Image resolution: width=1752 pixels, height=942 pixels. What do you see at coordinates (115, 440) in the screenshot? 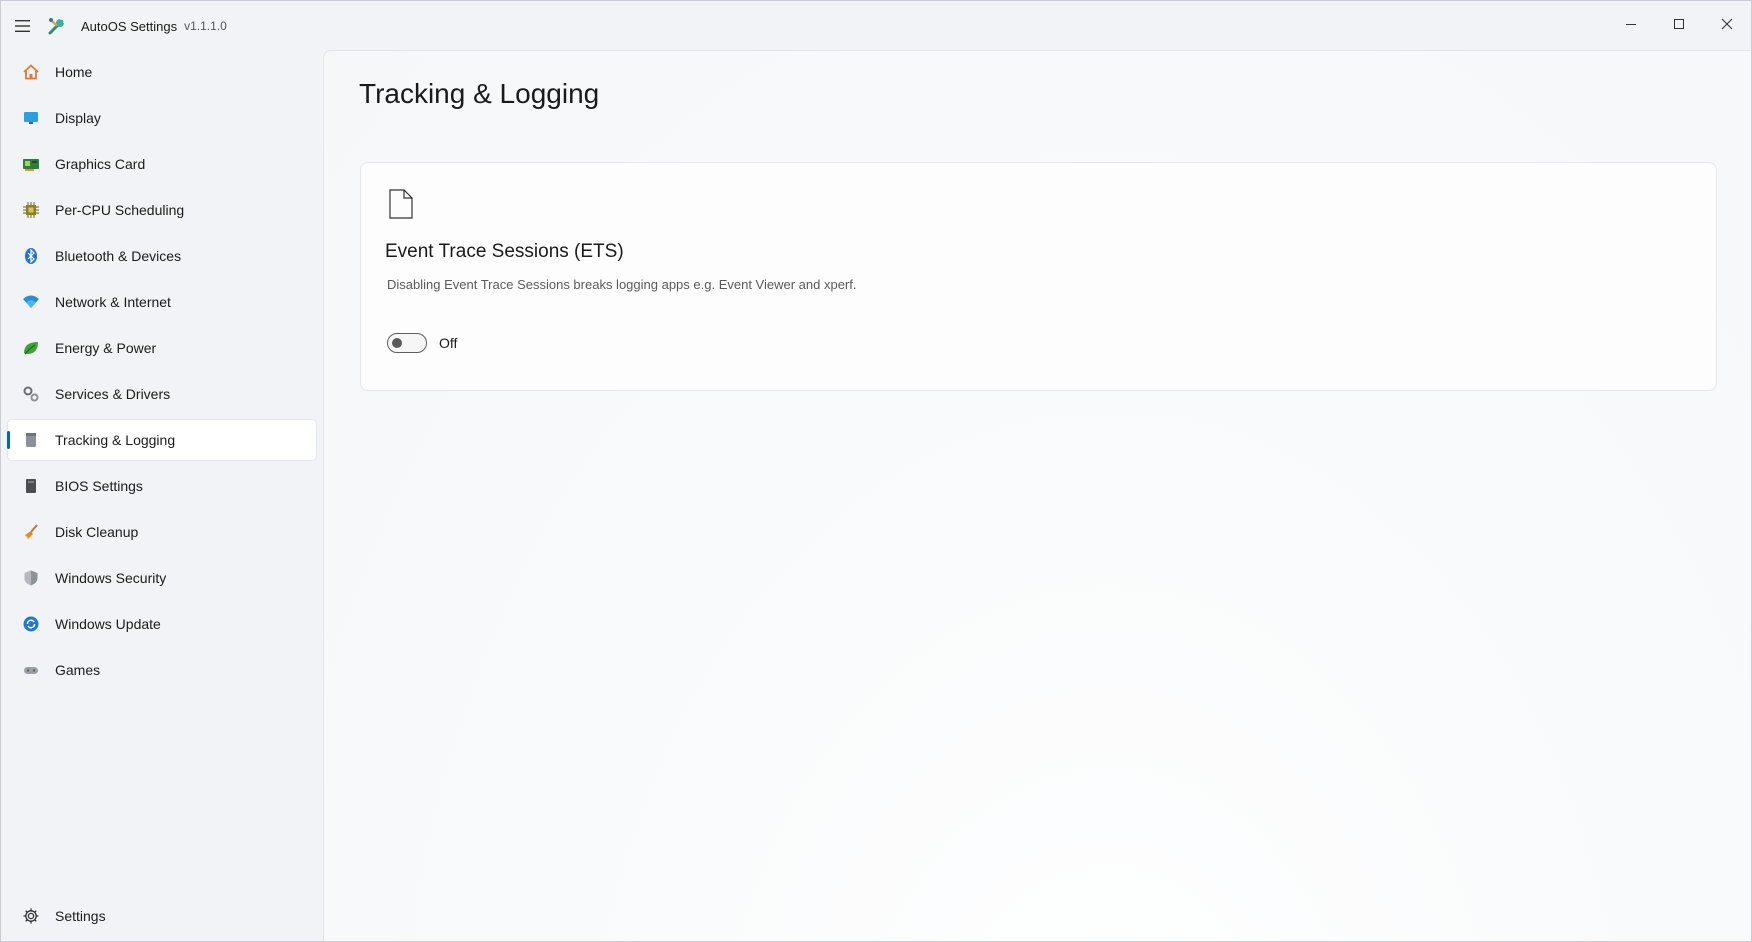
I see `sidebar-item-label: Tracking & Logging` at bounding box center [115, 440].